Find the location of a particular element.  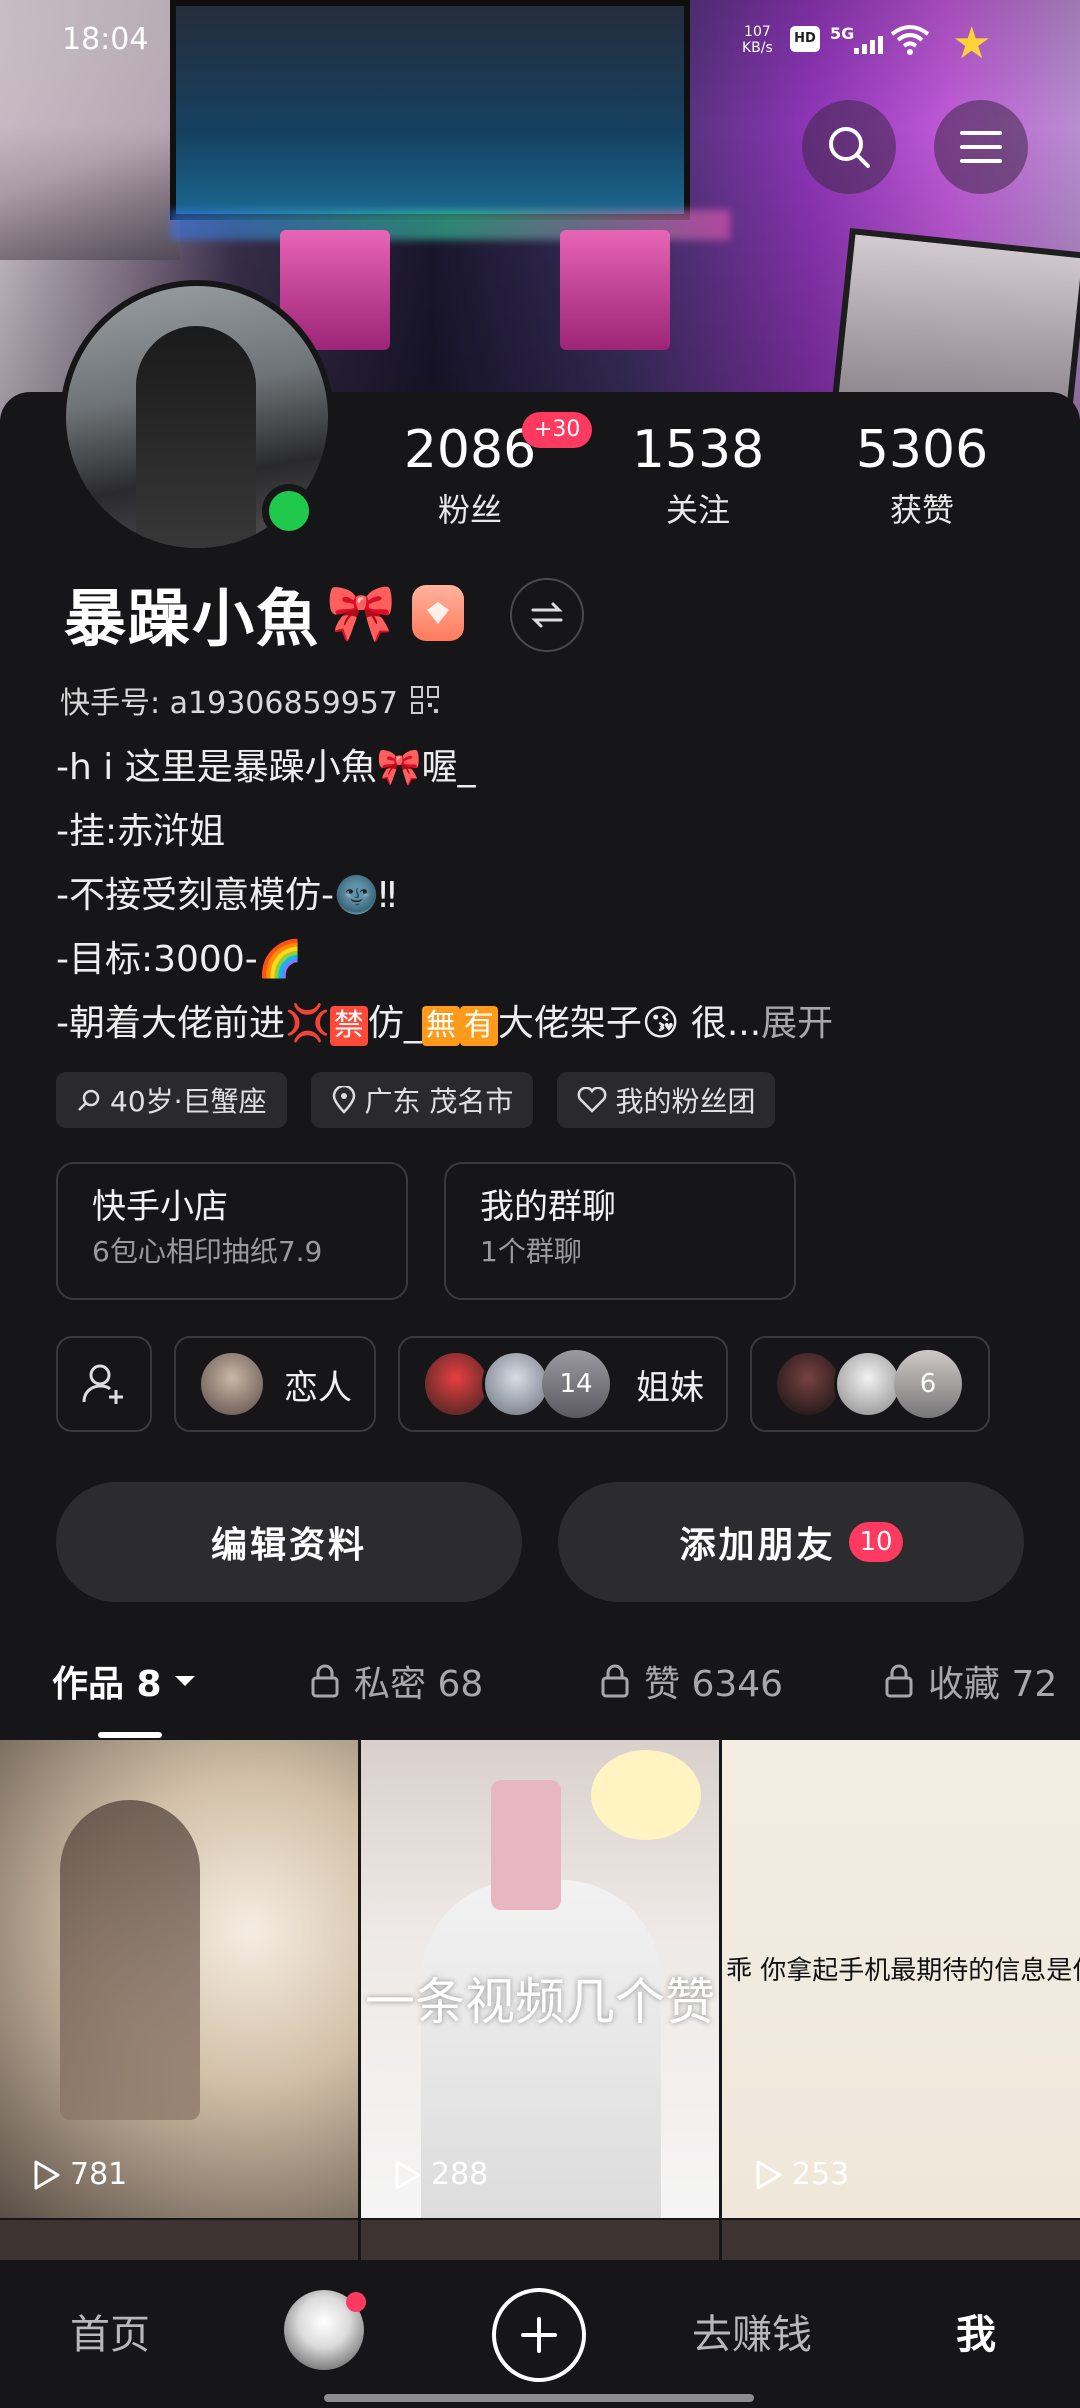

shop-card-subtitle: 6包心相印抽纸7.9 is located at coordinates (207, 1251).